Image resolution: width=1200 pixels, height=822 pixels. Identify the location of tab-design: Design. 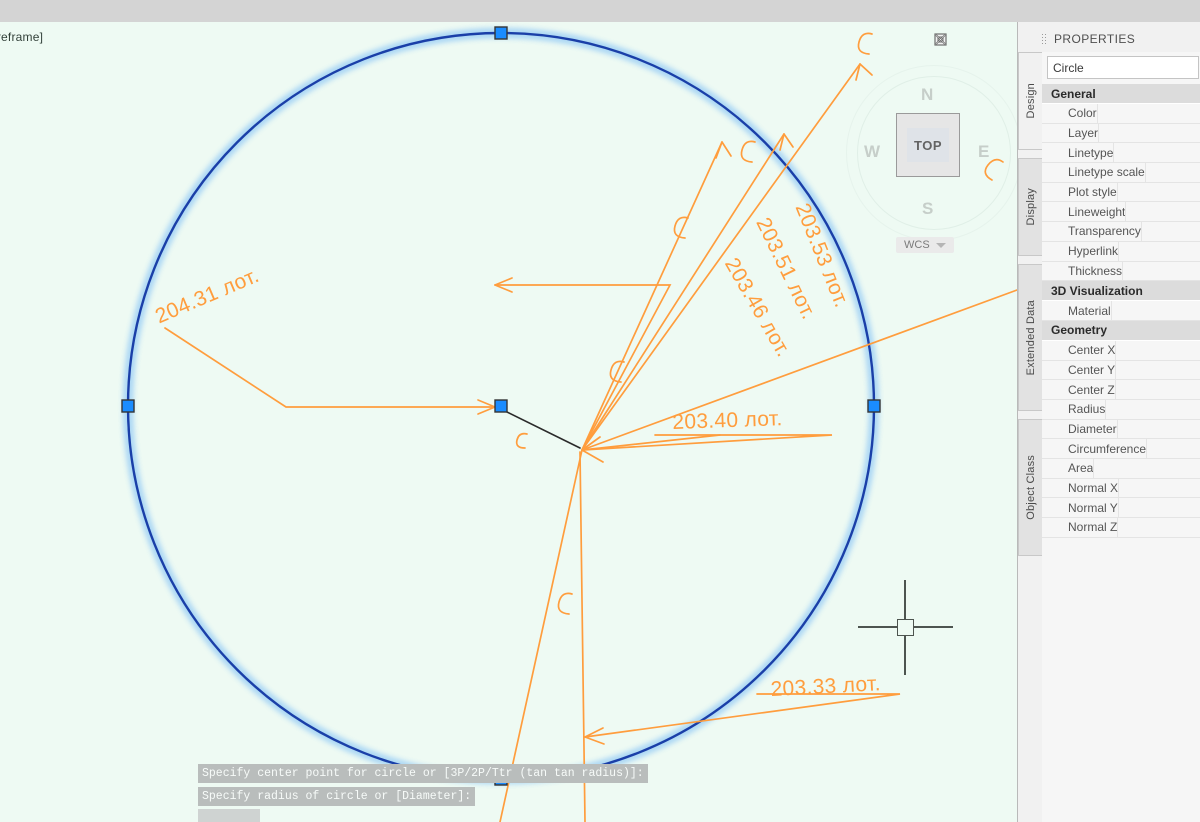
(1030, 101).